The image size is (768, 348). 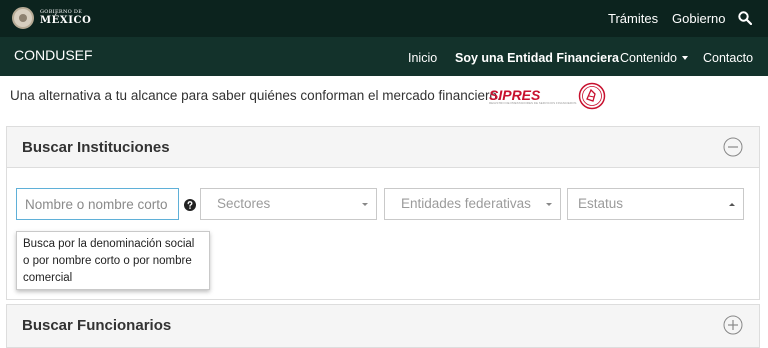 What do you see at coordinates (633, 18) in the screenshot?
I see `tramites-link: Trámites` at bounding box center [633, 18].